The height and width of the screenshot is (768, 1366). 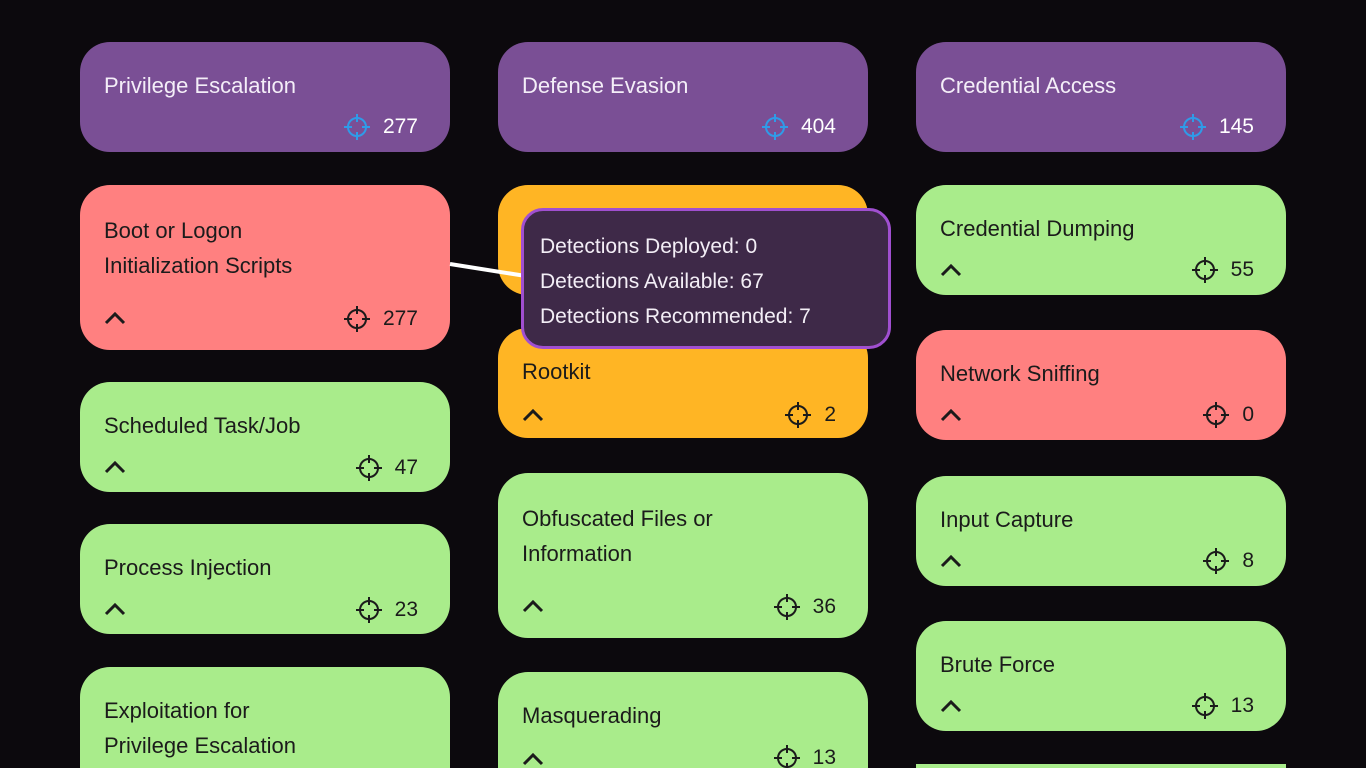 I want to click on technique-card-credential-dumping: Credential Dumping 55, so click(x=1101, y=240).